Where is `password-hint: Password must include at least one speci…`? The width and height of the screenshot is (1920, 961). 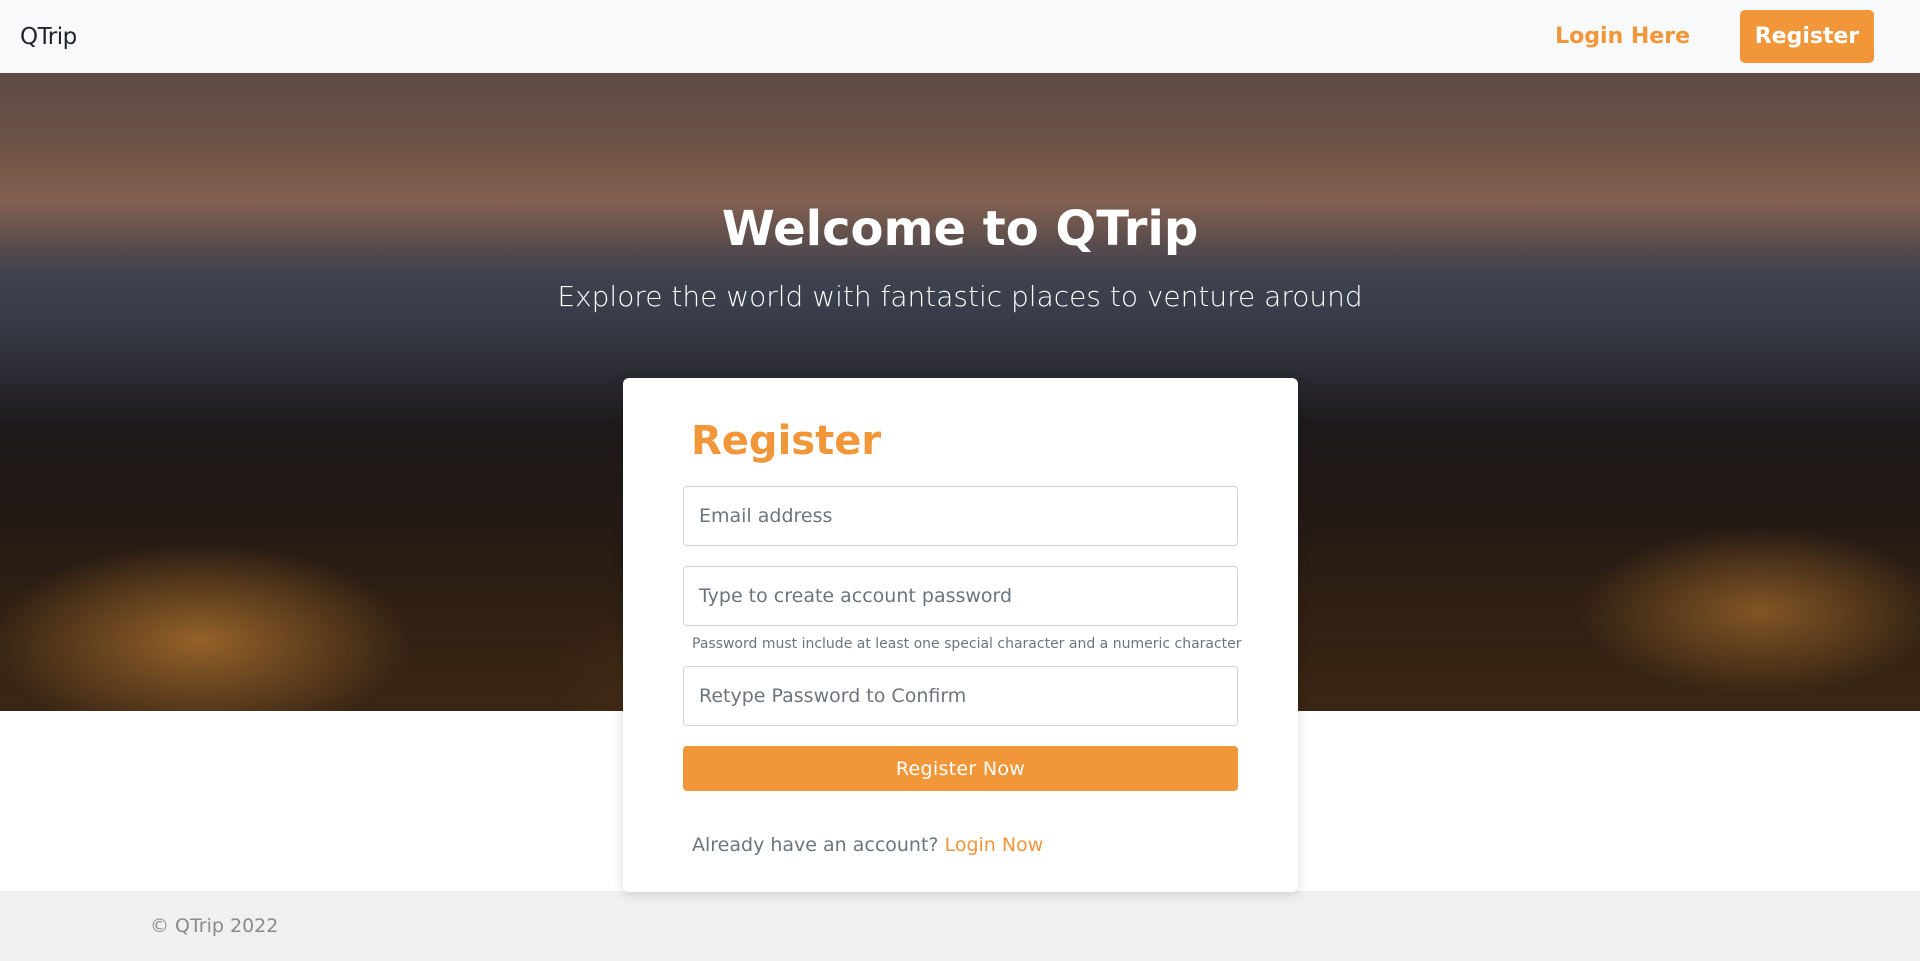 password-hint: Password must include at least one speci… is located at coordinates (967, 644).